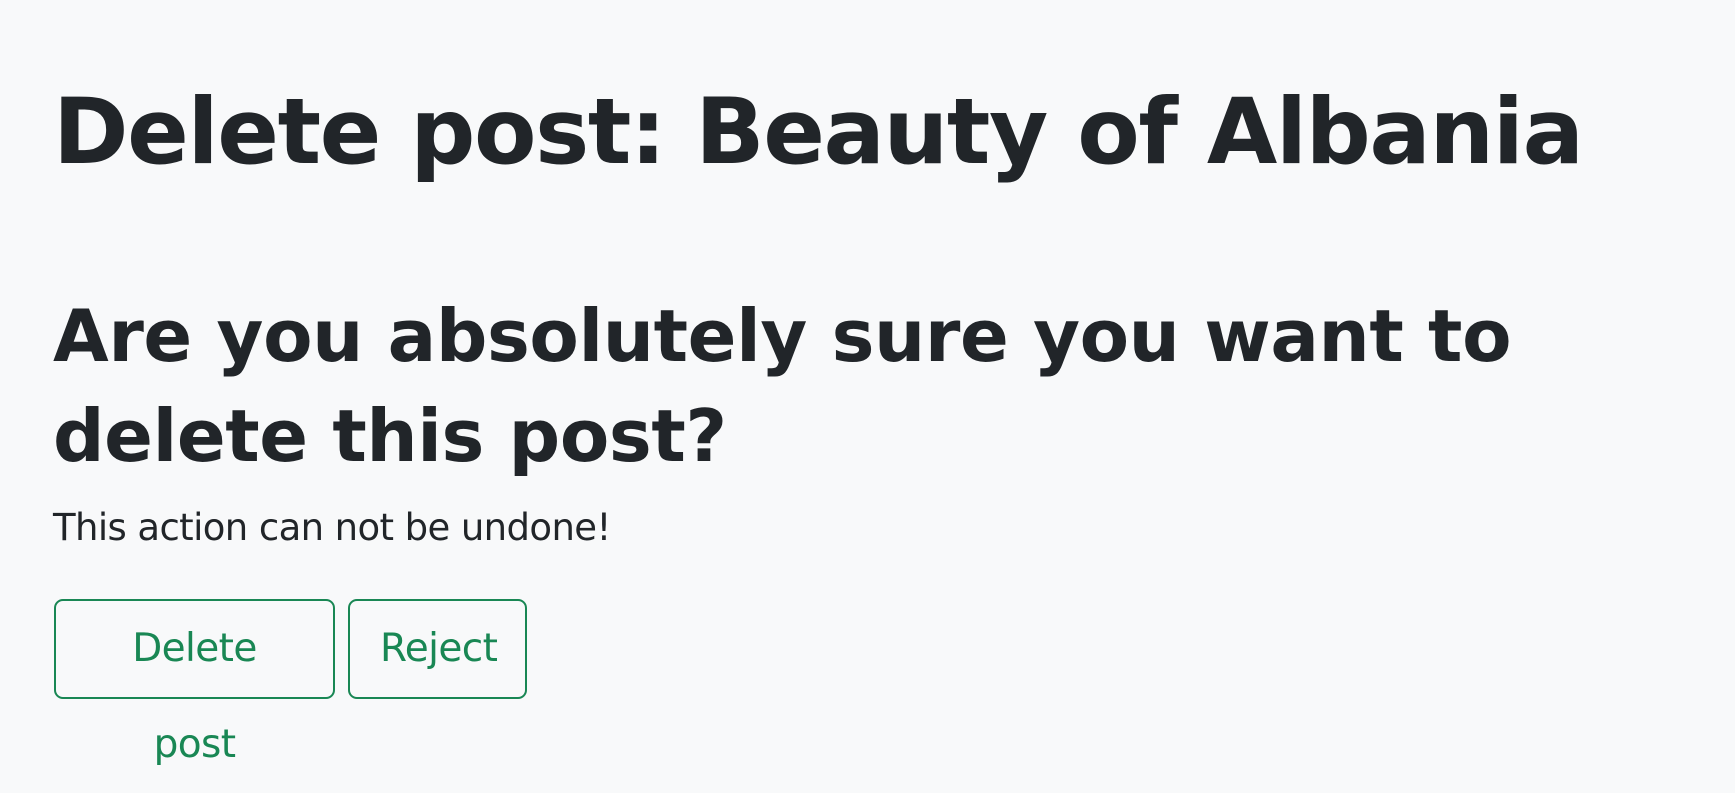 The width and height of the screenshot is (1735, 793). I want to click on undo-warning-text: This action can not be undone!, so click(332, 527).